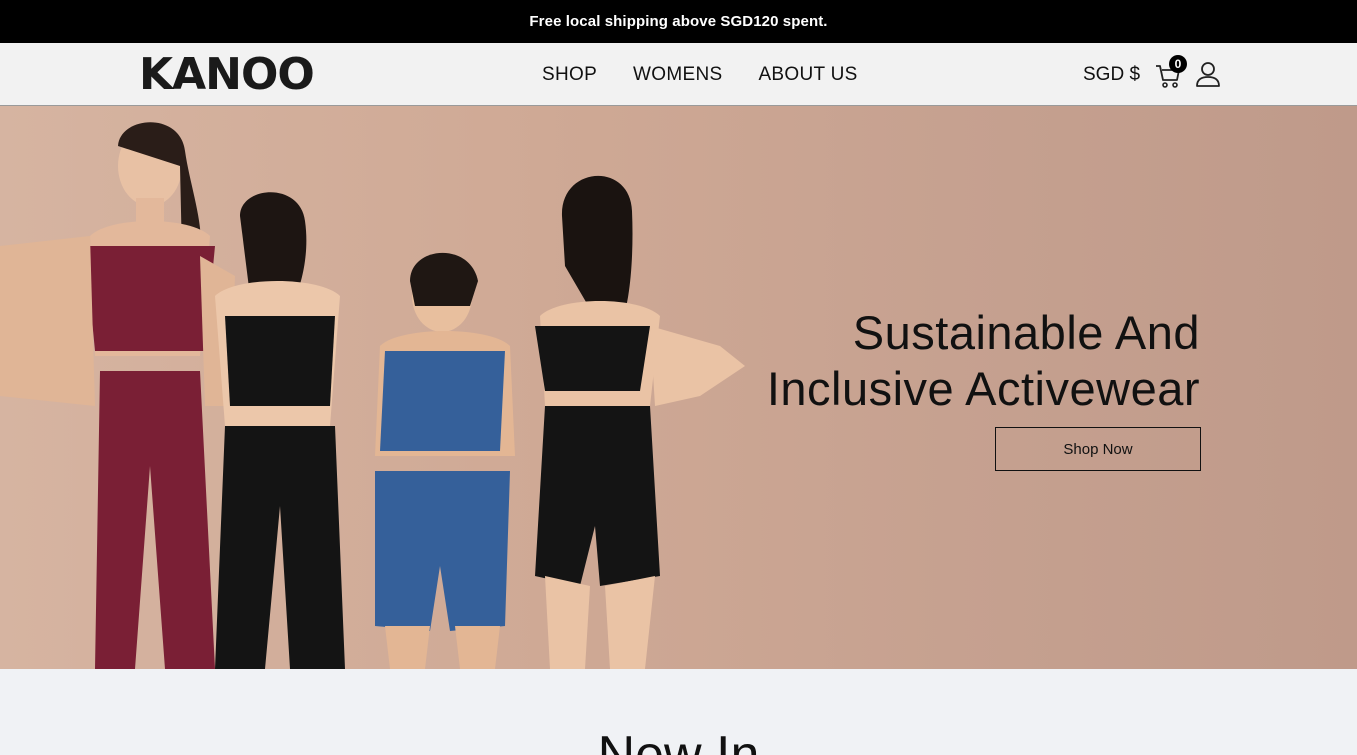  What do you see at coordinates (280, 430) in the screenshot?
I see `model-black-left` at bounding box center [280, 430].